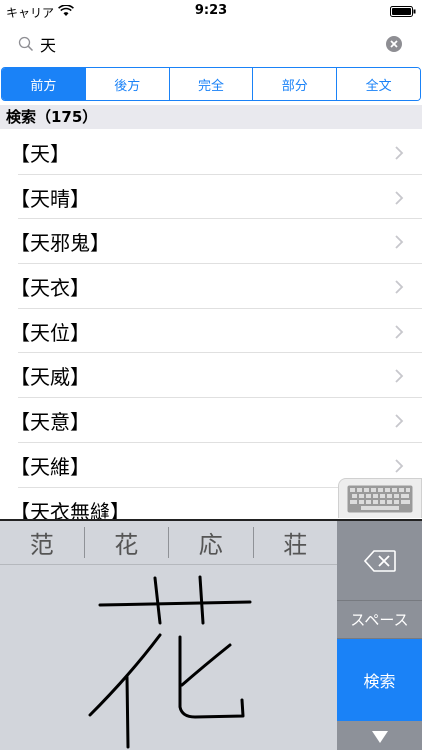  Describe the element at coordinates (216, 376) in the screenshot. I see `list-item: 【天威】` at that location.